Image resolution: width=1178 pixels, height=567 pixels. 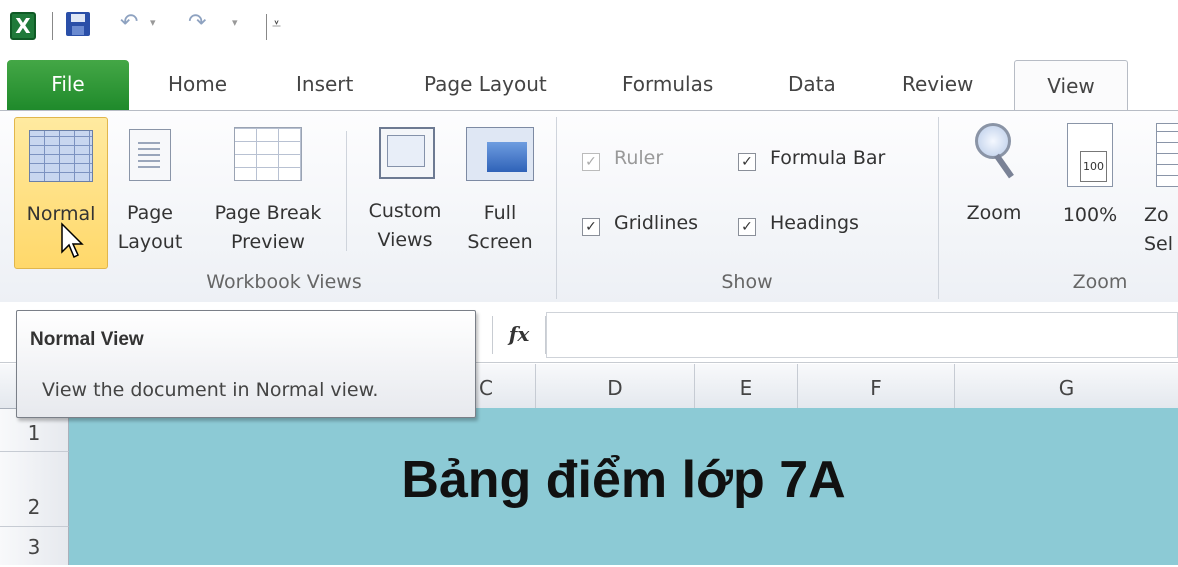 I want to click on redo-icon: ↷, so click(x=197, y=22).